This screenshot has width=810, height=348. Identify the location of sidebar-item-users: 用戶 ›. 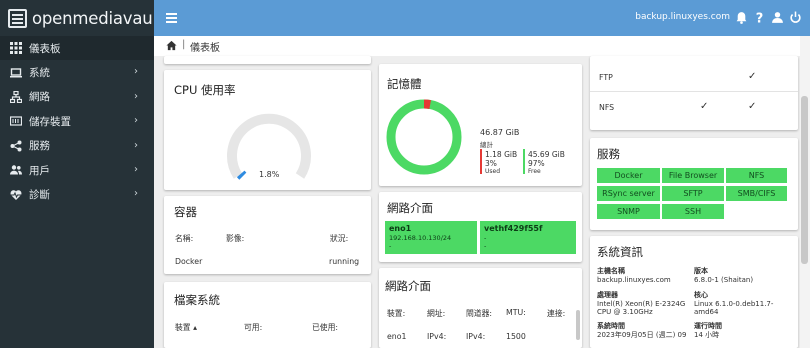
(77, 170).